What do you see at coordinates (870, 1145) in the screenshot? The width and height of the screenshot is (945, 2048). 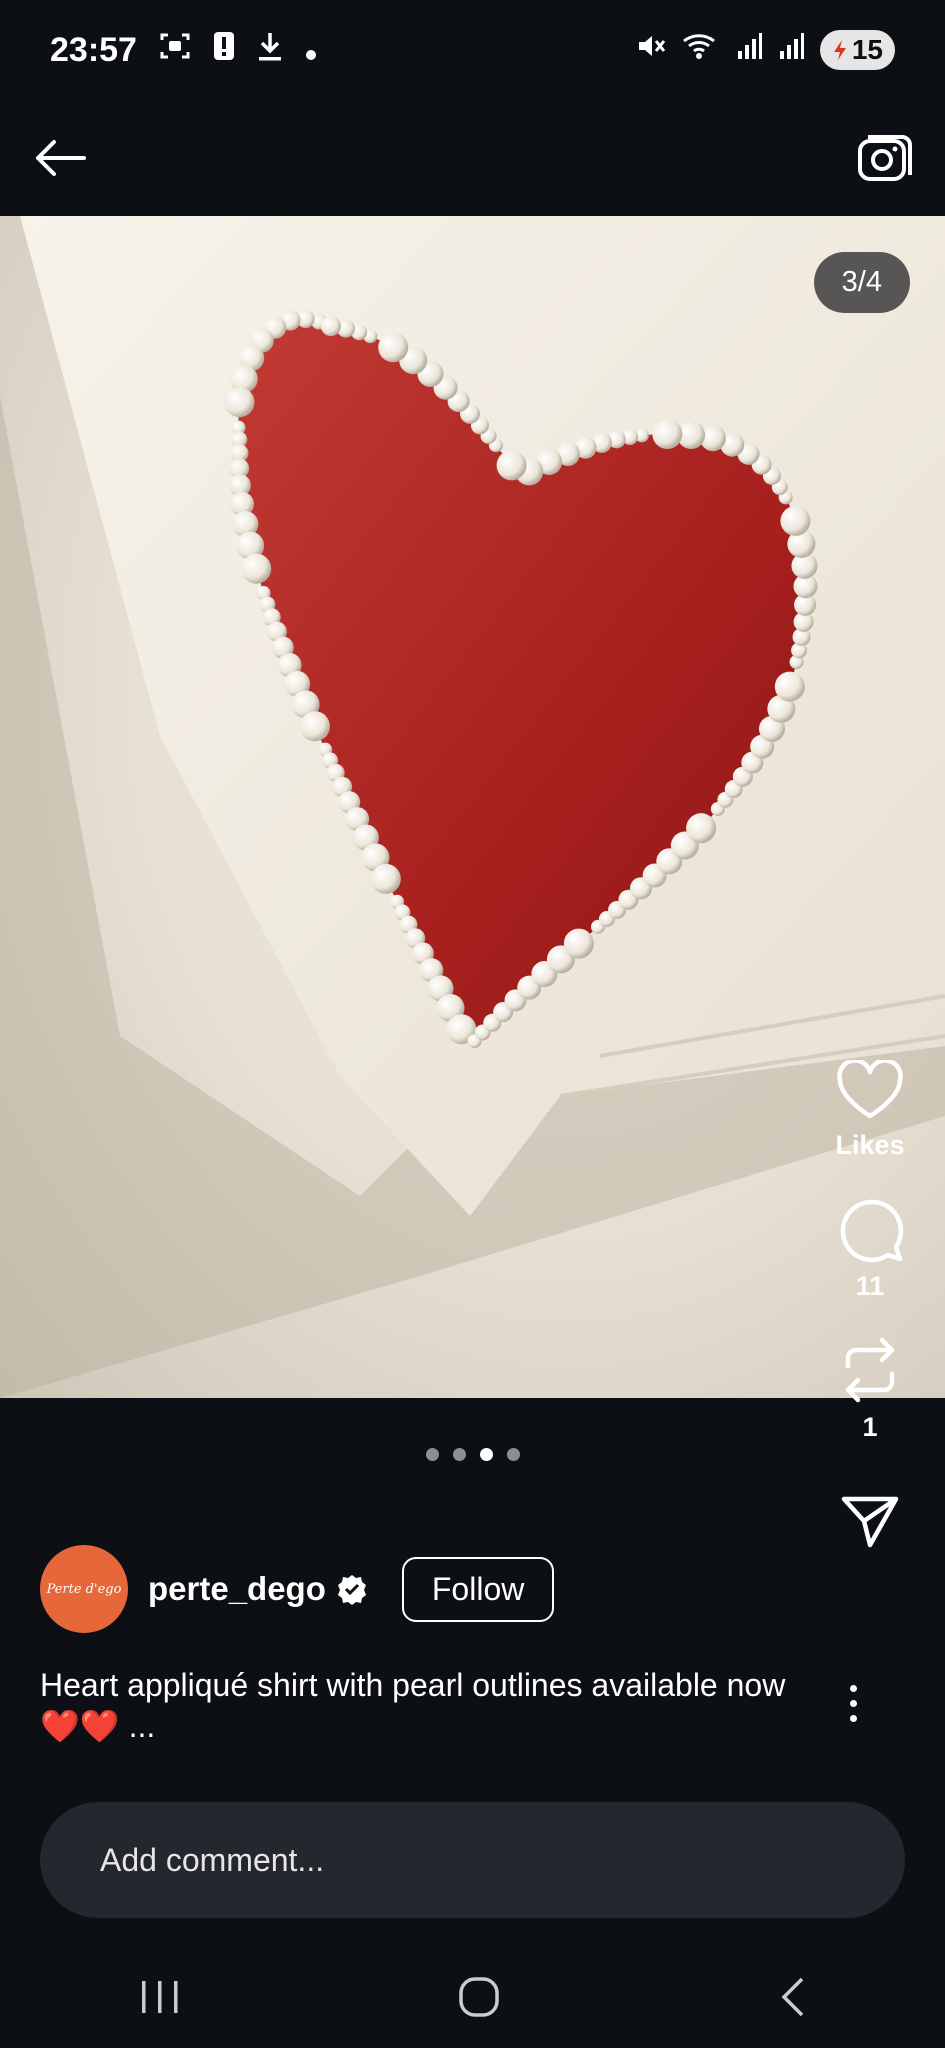 I see `likes-label: Likes` at bounding box center [870, 1145].